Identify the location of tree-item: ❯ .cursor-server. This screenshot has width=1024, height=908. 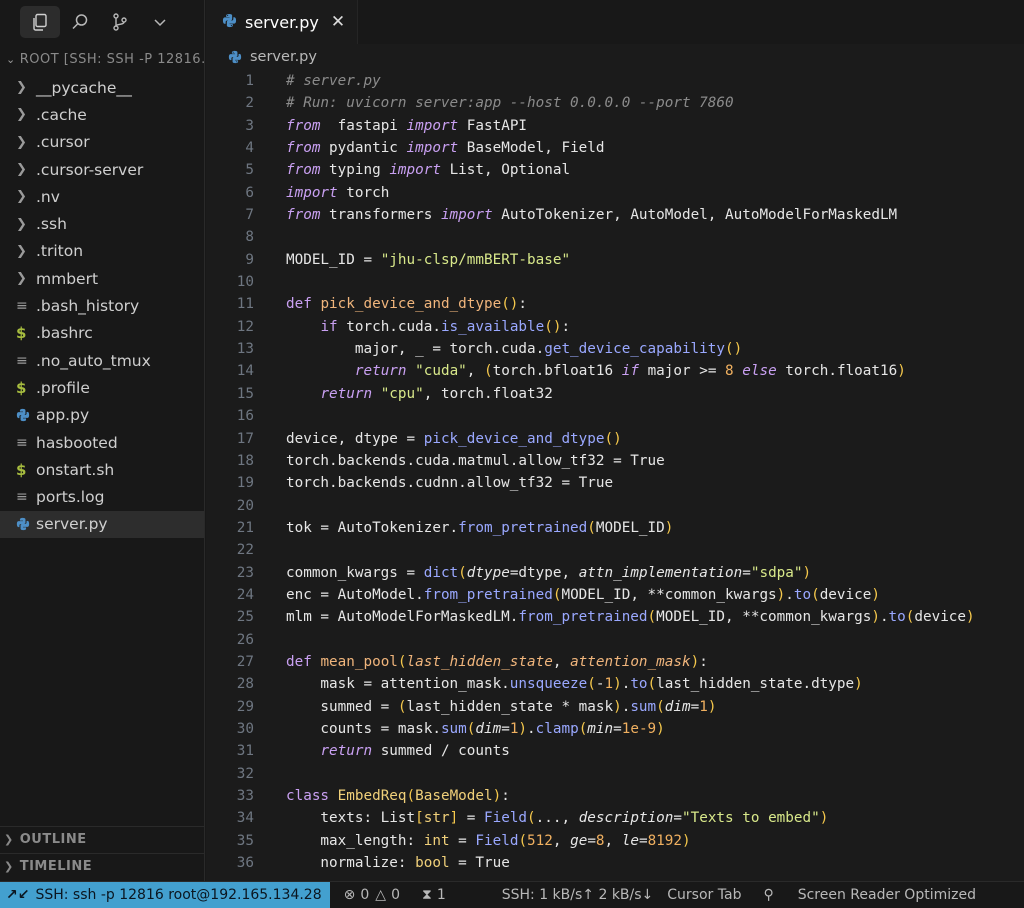
(102, 169).